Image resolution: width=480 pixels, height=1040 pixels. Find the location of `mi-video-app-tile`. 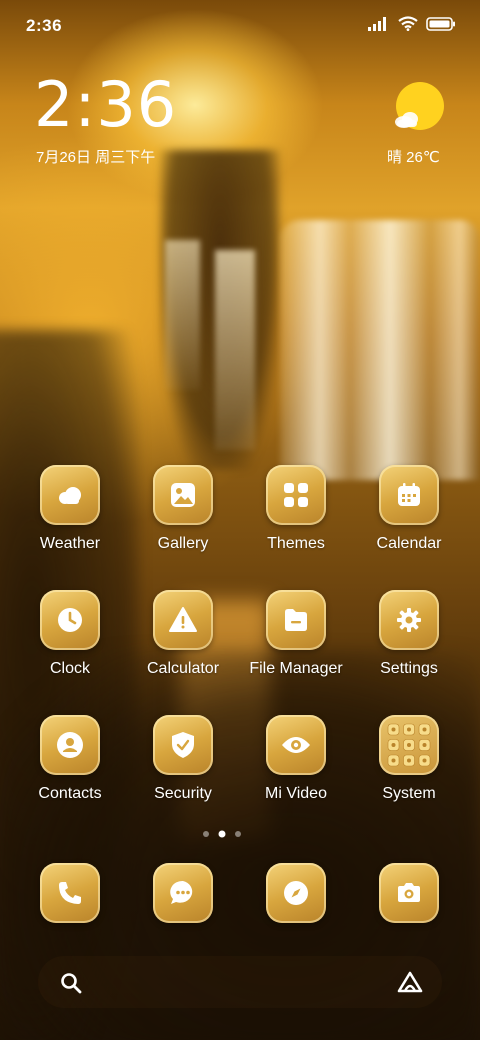

mi-video-app-tile is located at coordinates (296, 745).